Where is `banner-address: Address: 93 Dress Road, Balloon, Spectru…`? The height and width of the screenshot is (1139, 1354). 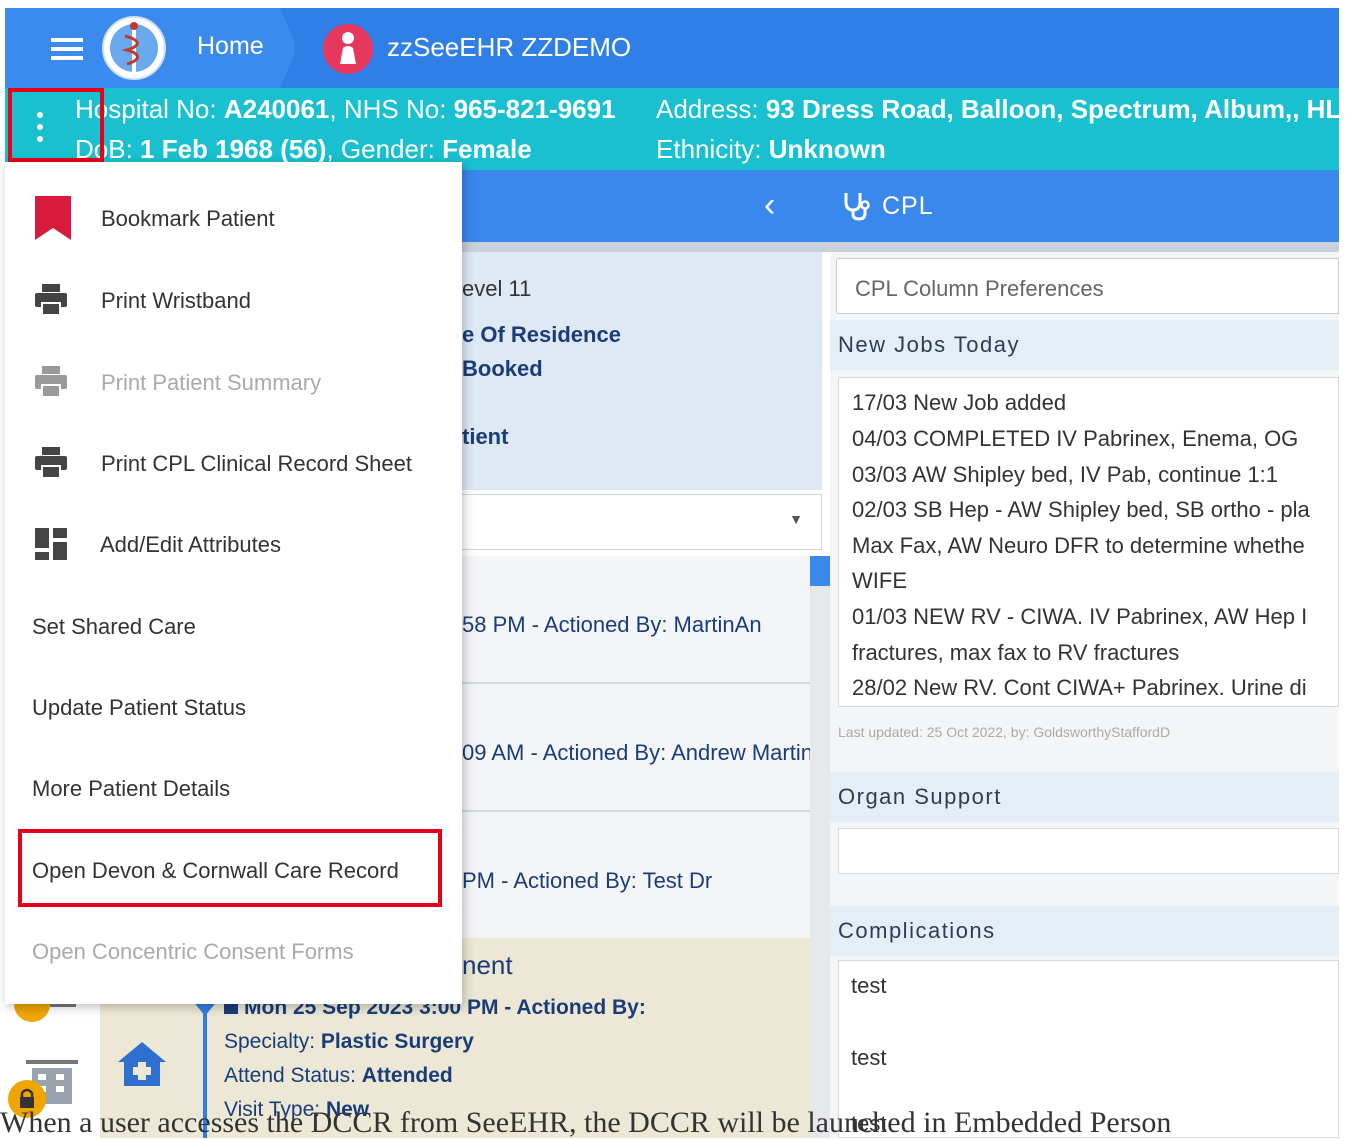
banner-address: Address: 93 Dress Road, Balloon, Spectru… is located at coordinates (1005, 109).